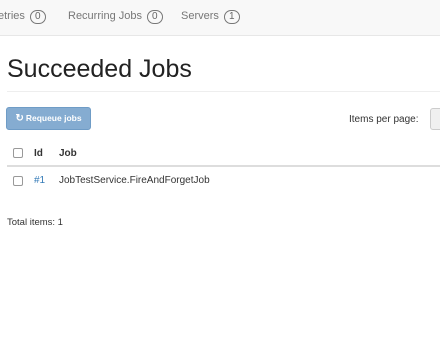  Describe the element at coordinates (134, 180) in the screenshot. I see `job-name-link: JobTestService.FireAndForgetJob` at that location.